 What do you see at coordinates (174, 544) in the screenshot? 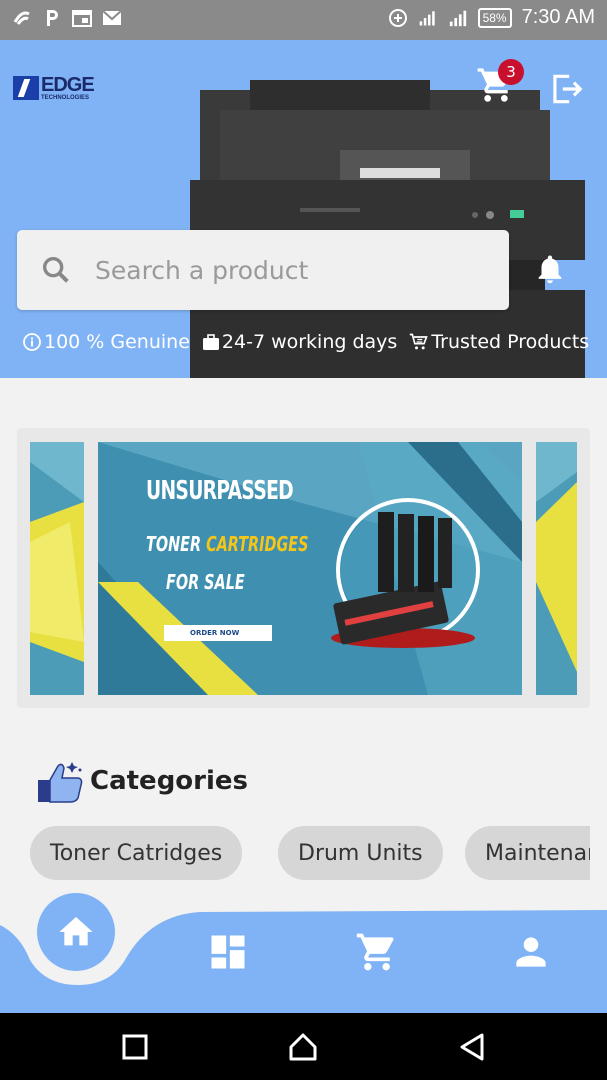
I see `banner-subtitle-a: TONER` at bounding box center [174, 544].